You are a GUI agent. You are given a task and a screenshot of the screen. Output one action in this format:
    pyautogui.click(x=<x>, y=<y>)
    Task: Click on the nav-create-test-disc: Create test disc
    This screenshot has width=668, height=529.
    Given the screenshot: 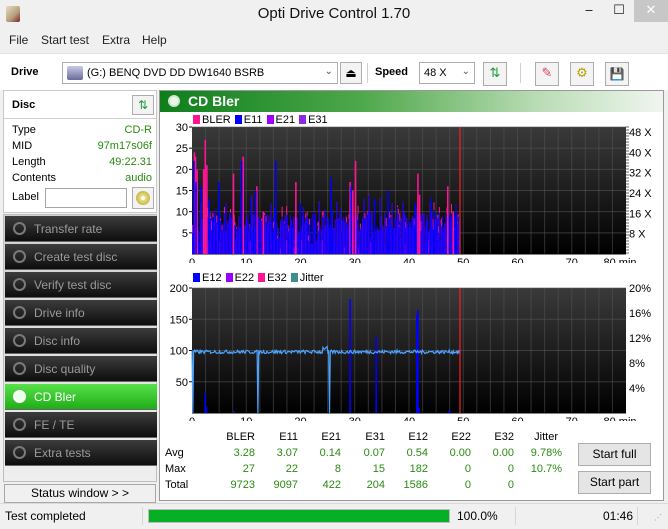 What is the action you would take?
    pyautogui.click(x=81, y=257)
    